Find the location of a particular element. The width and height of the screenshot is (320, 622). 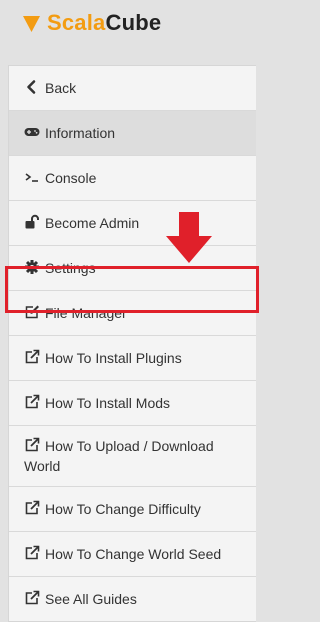

menu-item-label: How To Change Difficulty is located at coordinates (123, 509).